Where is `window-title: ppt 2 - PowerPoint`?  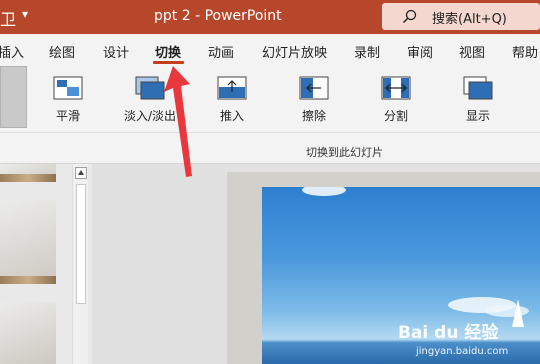 window-title: ppt 2 - PowerPoint is located at coordinates (218, 16).